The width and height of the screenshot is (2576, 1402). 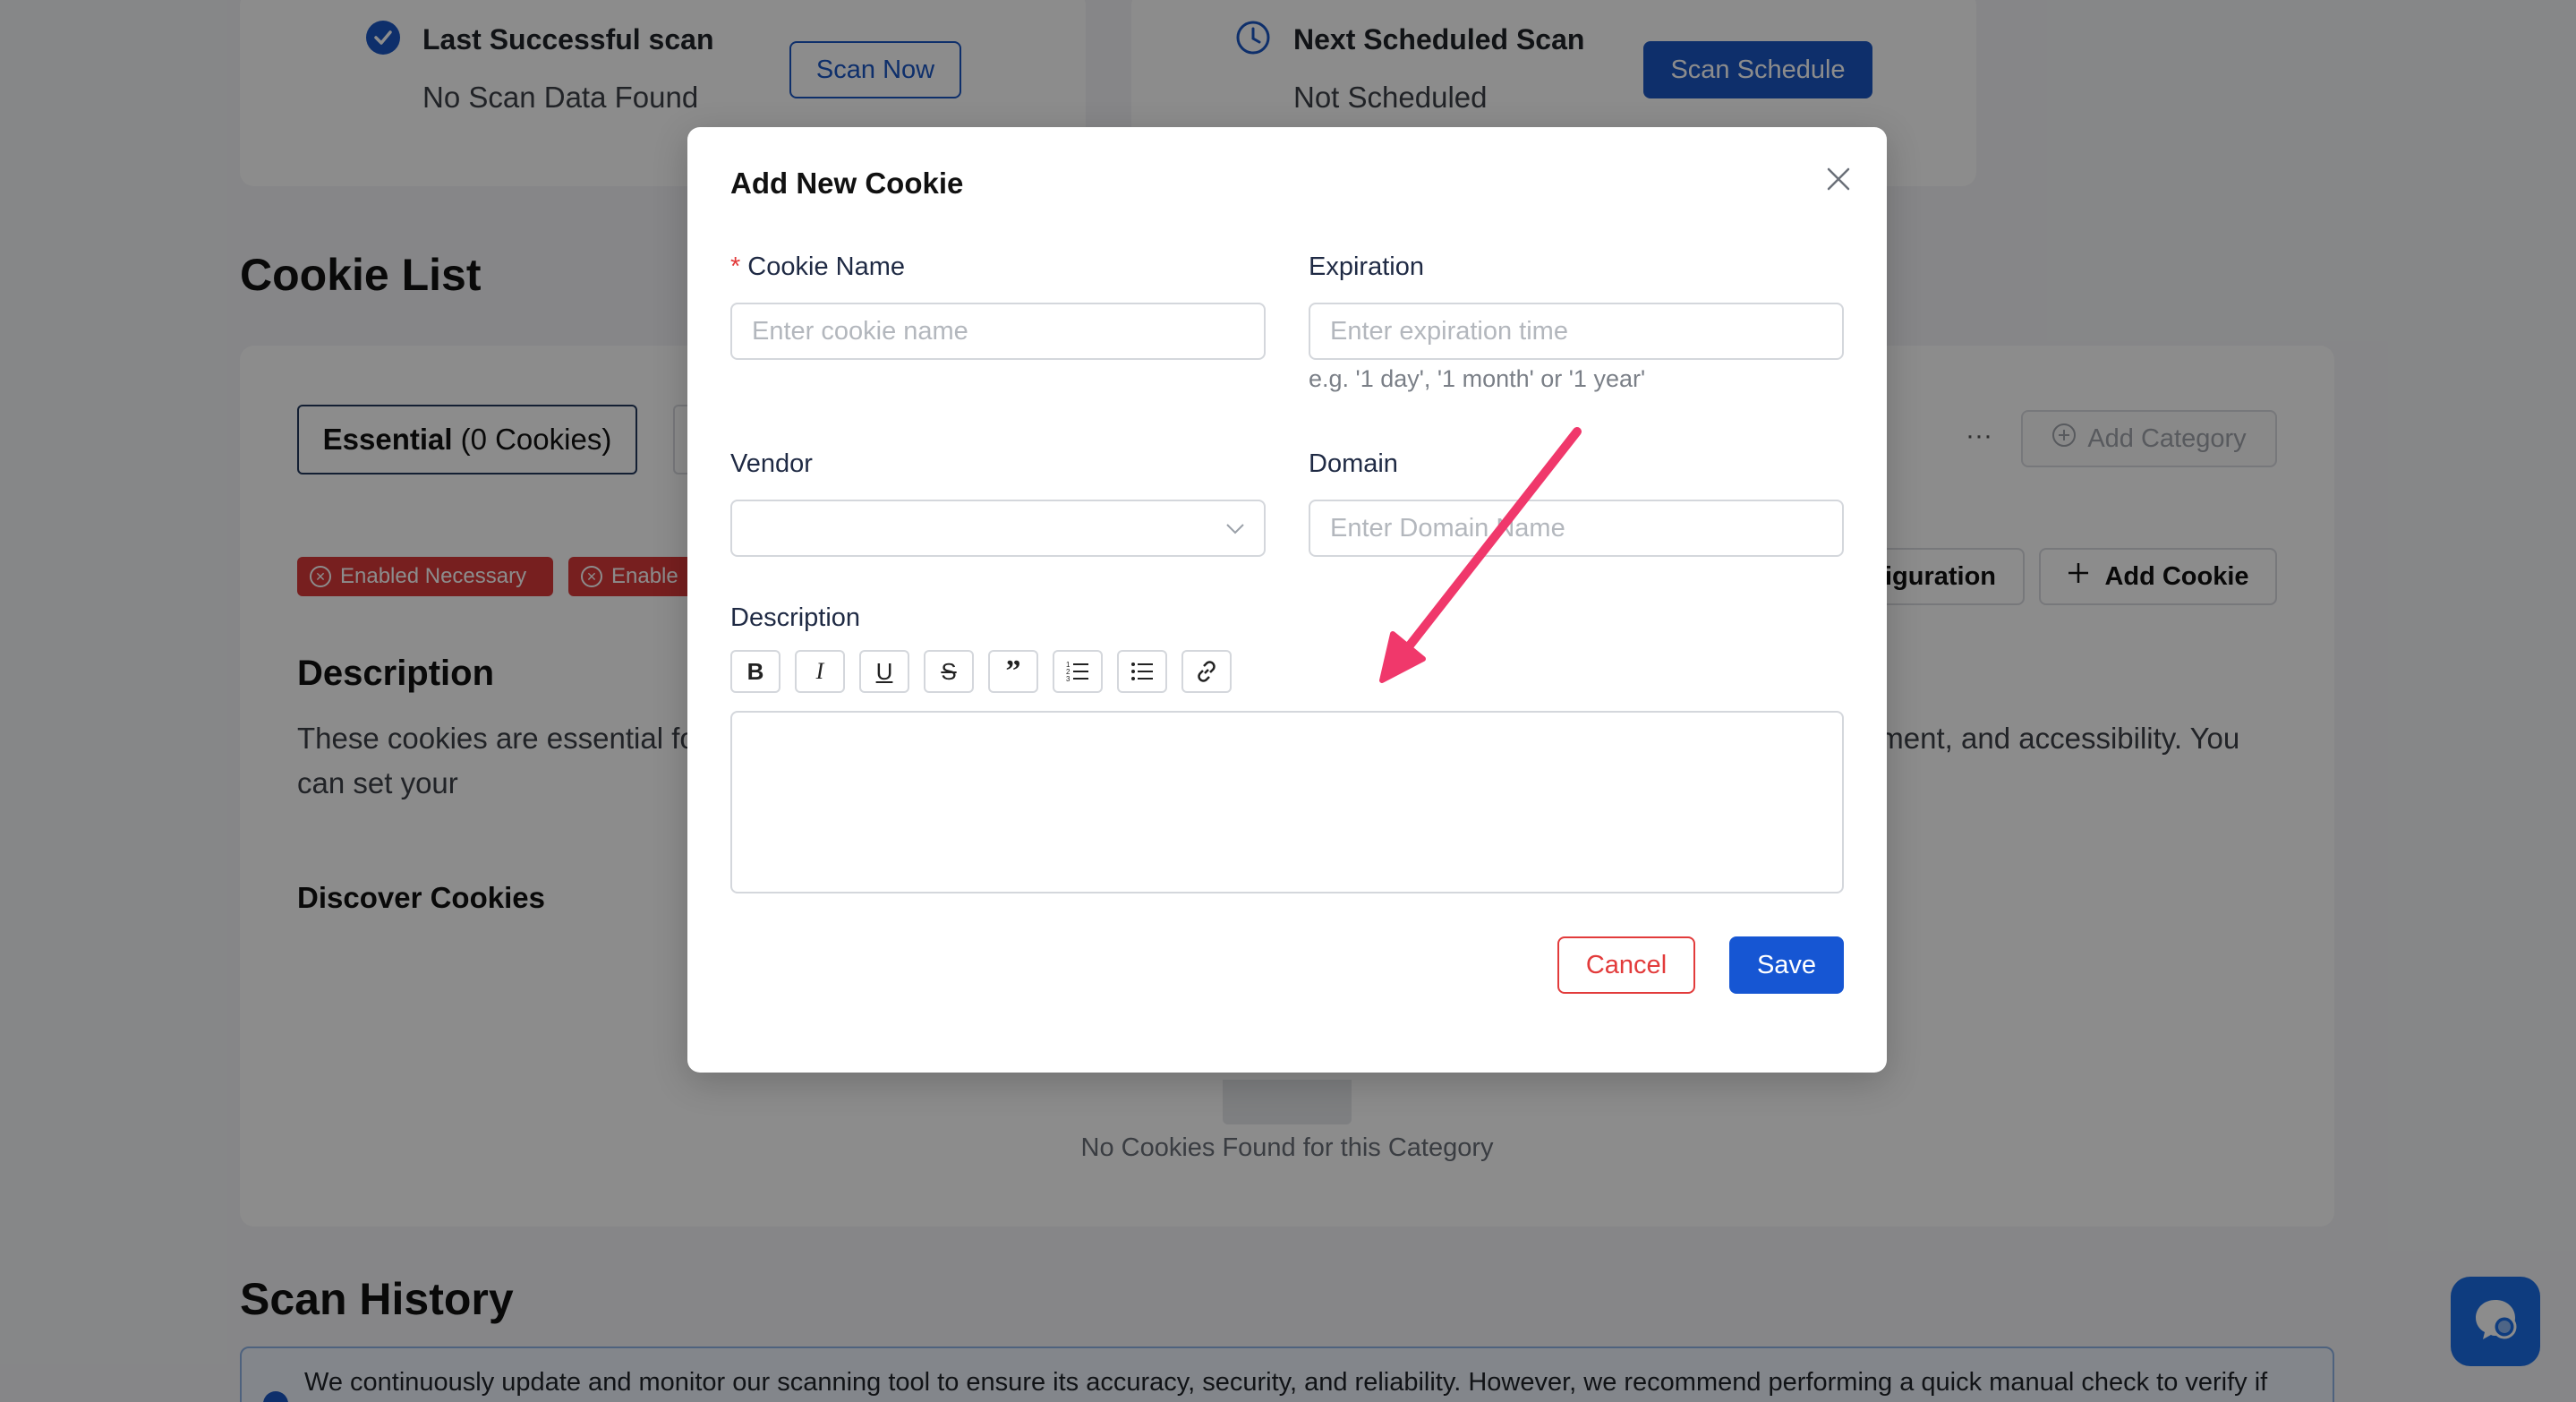 I want to click on cookie-name-label: * Cookie Name, so click(x=817, y=266).